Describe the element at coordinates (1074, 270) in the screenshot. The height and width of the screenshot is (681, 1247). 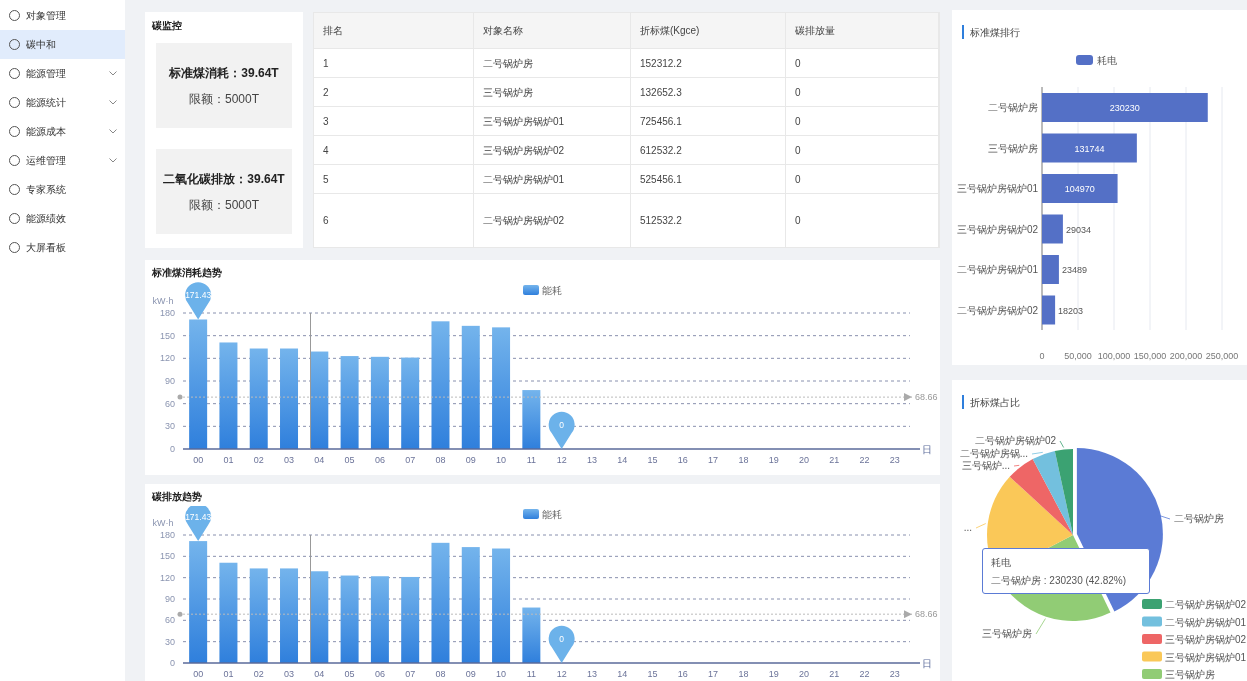
I see `bar-value-label: 23489` at that location.